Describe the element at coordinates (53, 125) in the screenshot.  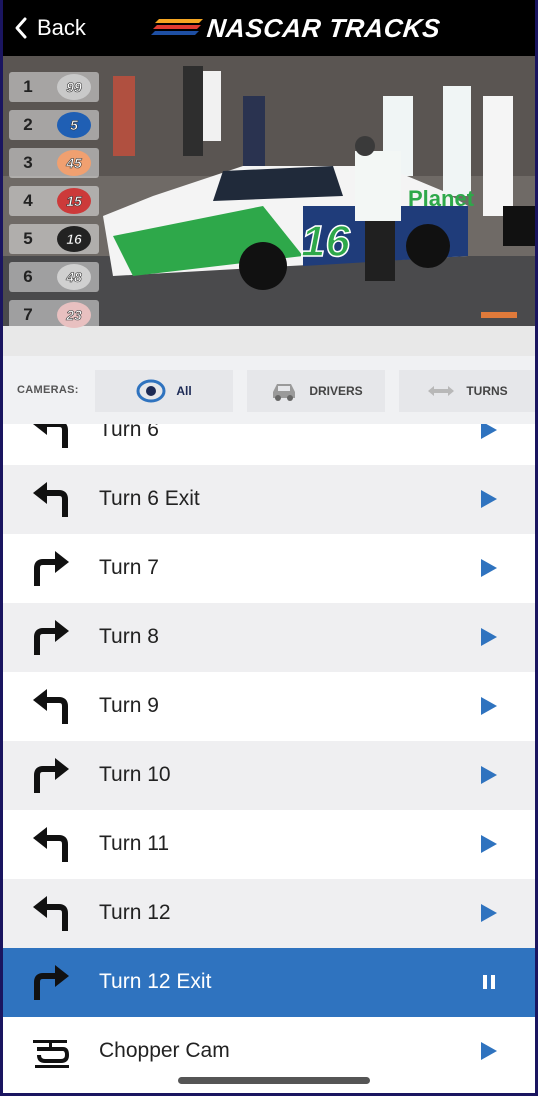
I see `position-row: 2 5` at that location.